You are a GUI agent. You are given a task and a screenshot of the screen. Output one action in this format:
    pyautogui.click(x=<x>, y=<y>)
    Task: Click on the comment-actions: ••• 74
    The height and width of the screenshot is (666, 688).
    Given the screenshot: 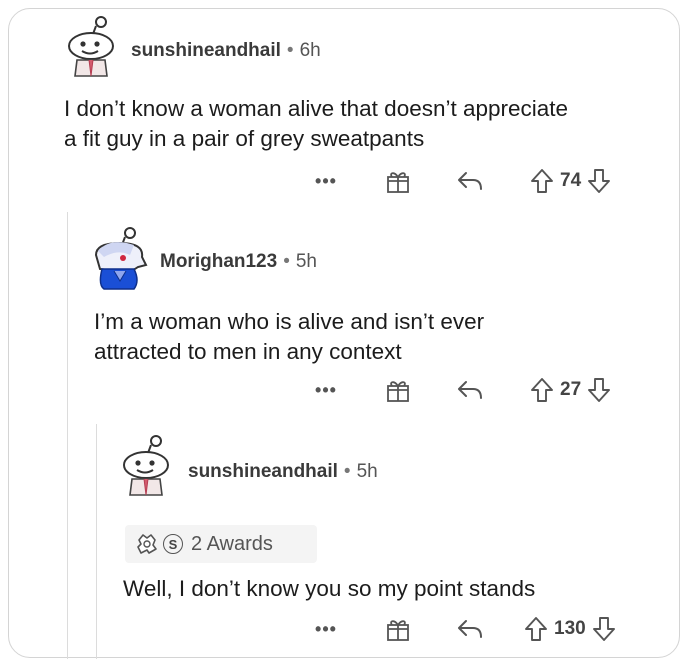 What is the action you would take?
    pyautogui.click(x=344, y=181)
    